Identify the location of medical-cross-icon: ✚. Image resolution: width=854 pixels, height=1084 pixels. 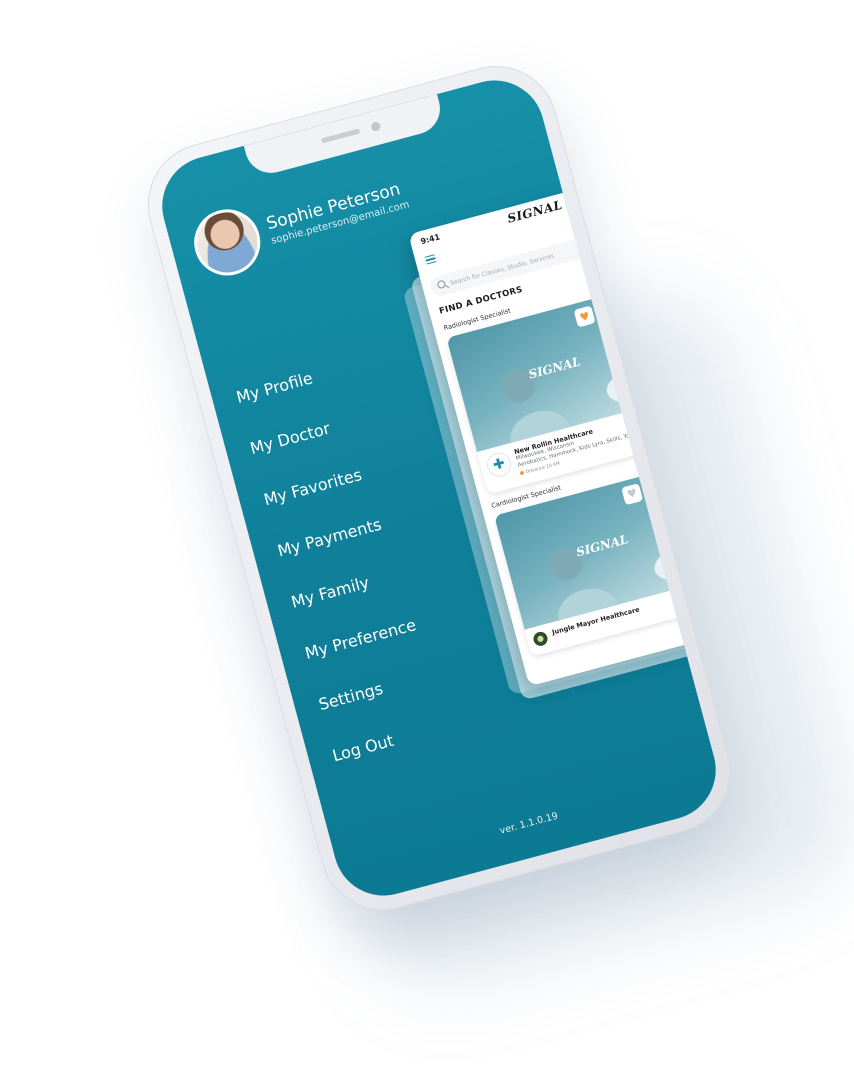
(499, 464).